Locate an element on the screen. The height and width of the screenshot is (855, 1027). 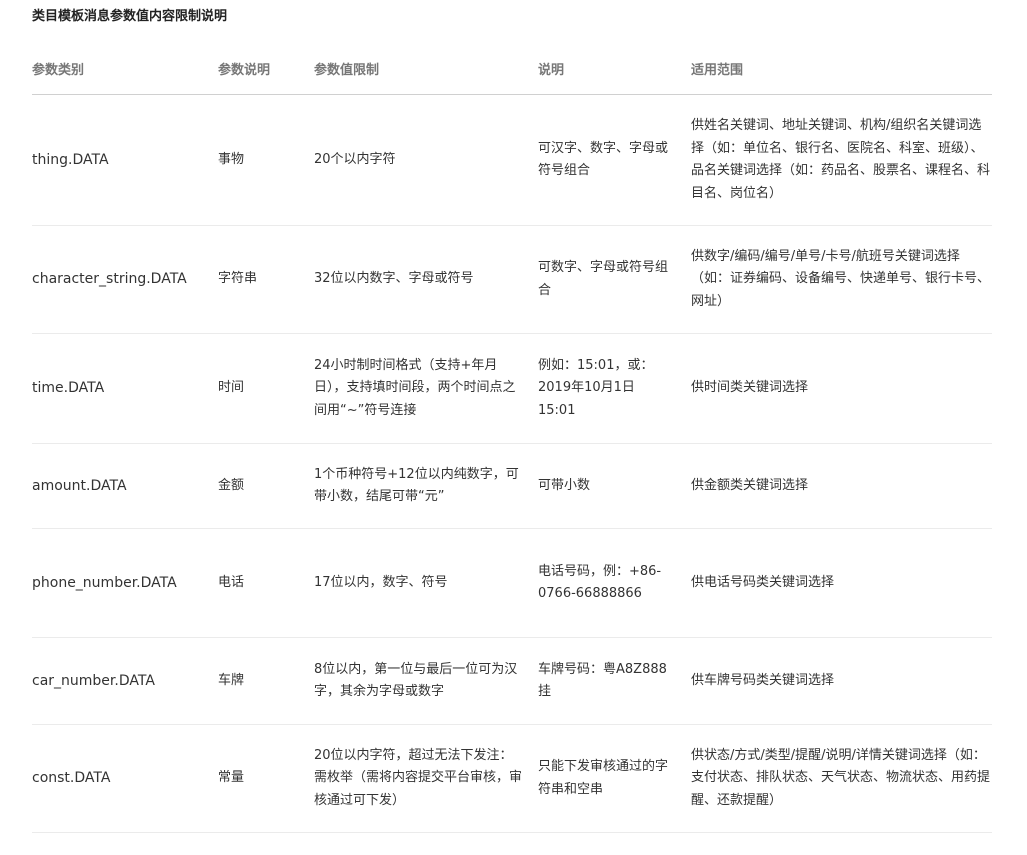
param-limit: 8位以内，第一位与最后一位可为汉字，其余为字母或数字 is located at coordinates (416, 680).